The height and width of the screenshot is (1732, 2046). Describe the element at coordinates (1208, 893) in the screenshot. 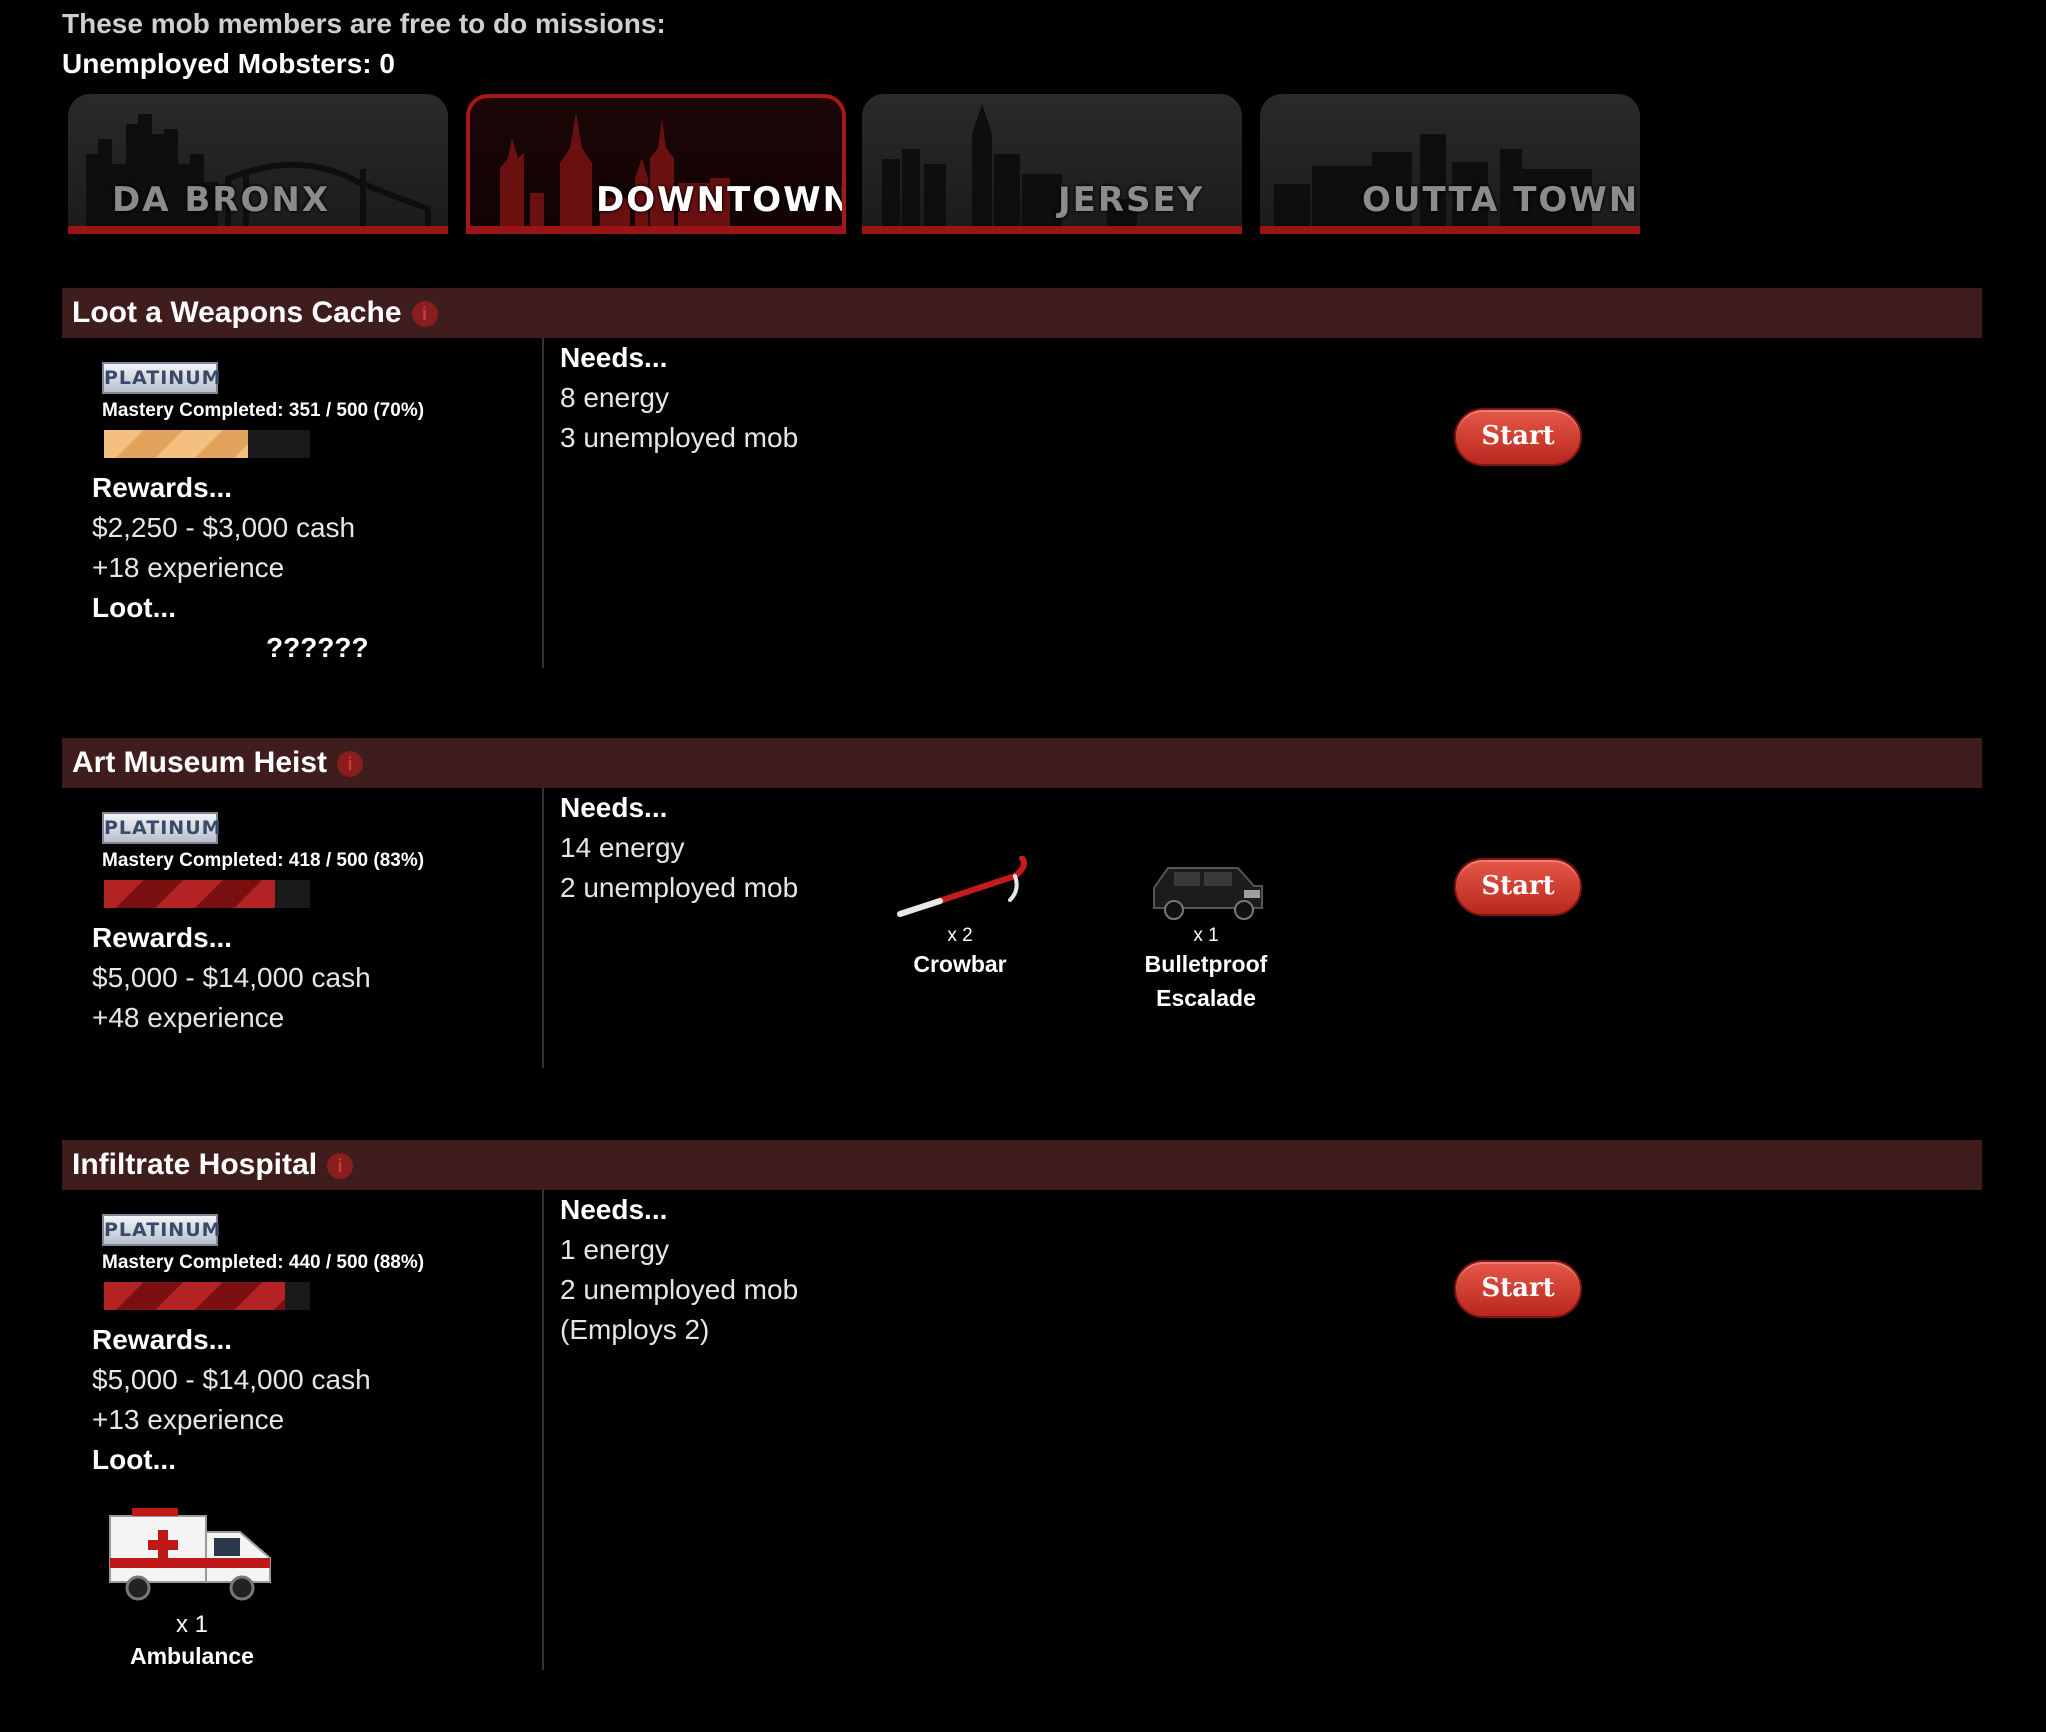

I see `escalade-icon` at that location.